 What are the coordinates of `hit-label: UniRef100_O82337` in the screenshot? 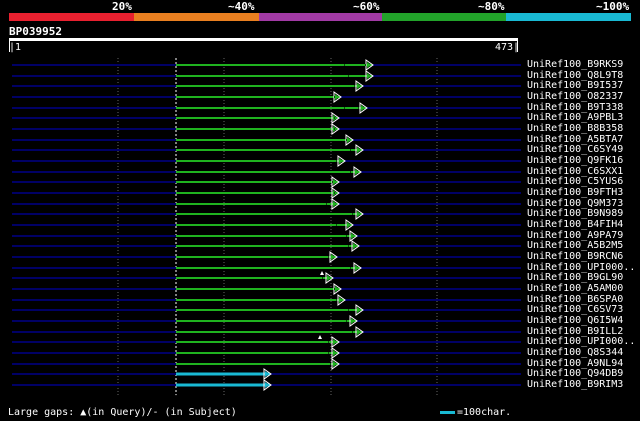 It's located at (575, 96).